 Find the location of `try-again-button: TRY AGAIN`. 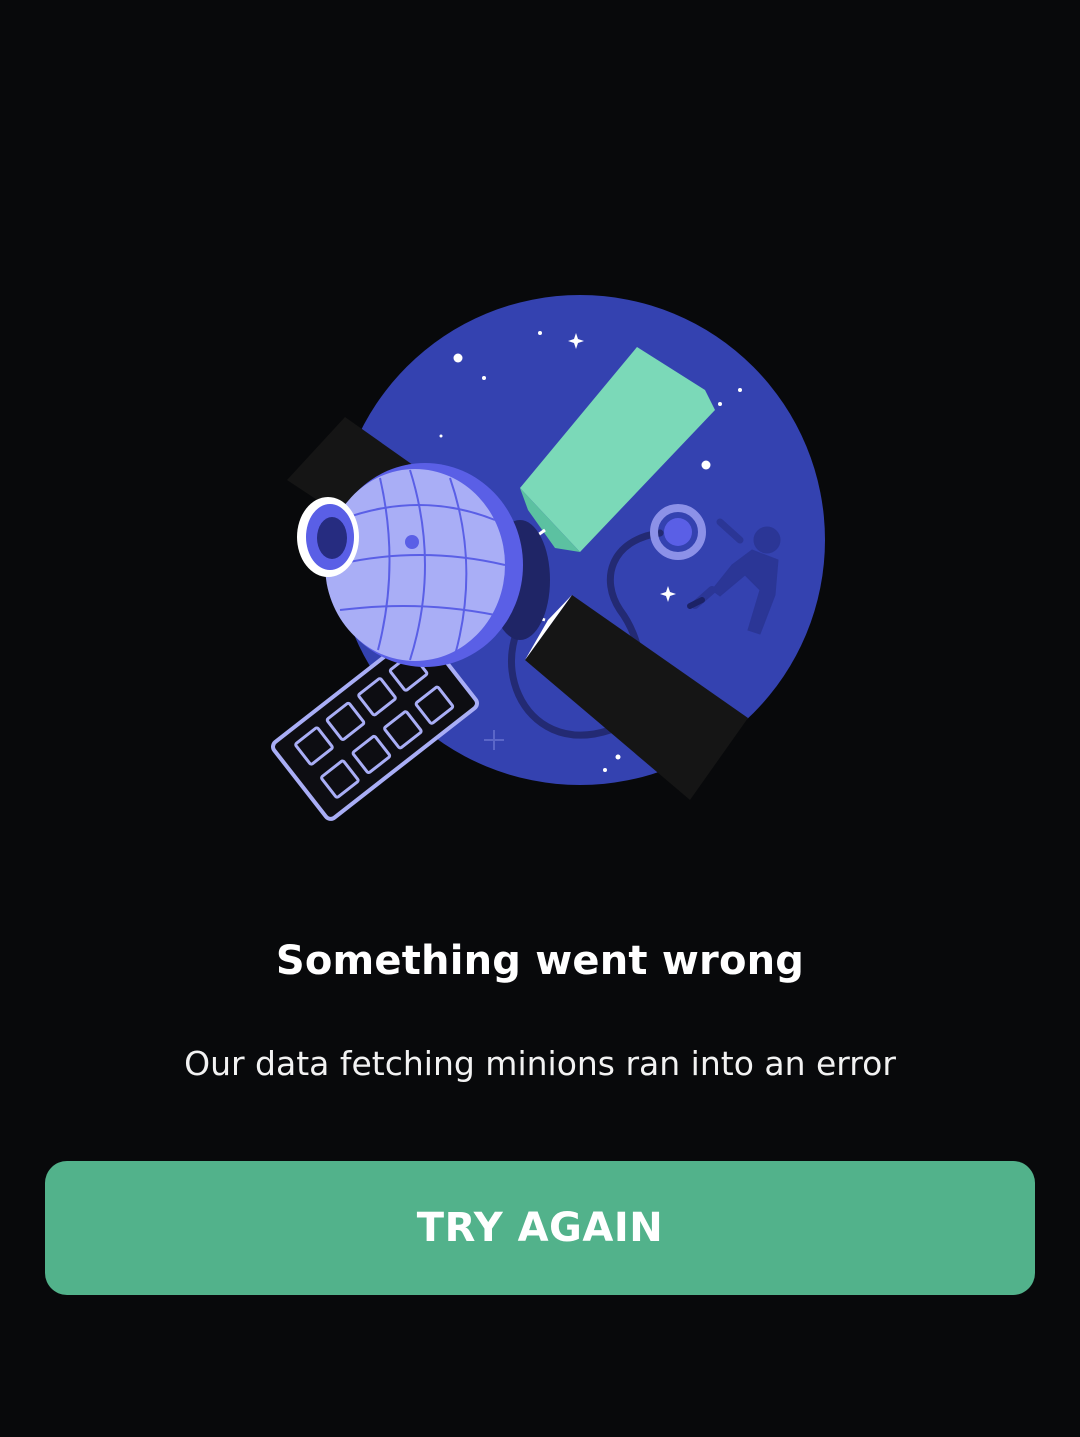

try-again-button: TRY AGAIN is located at coordinates (540, 1228).